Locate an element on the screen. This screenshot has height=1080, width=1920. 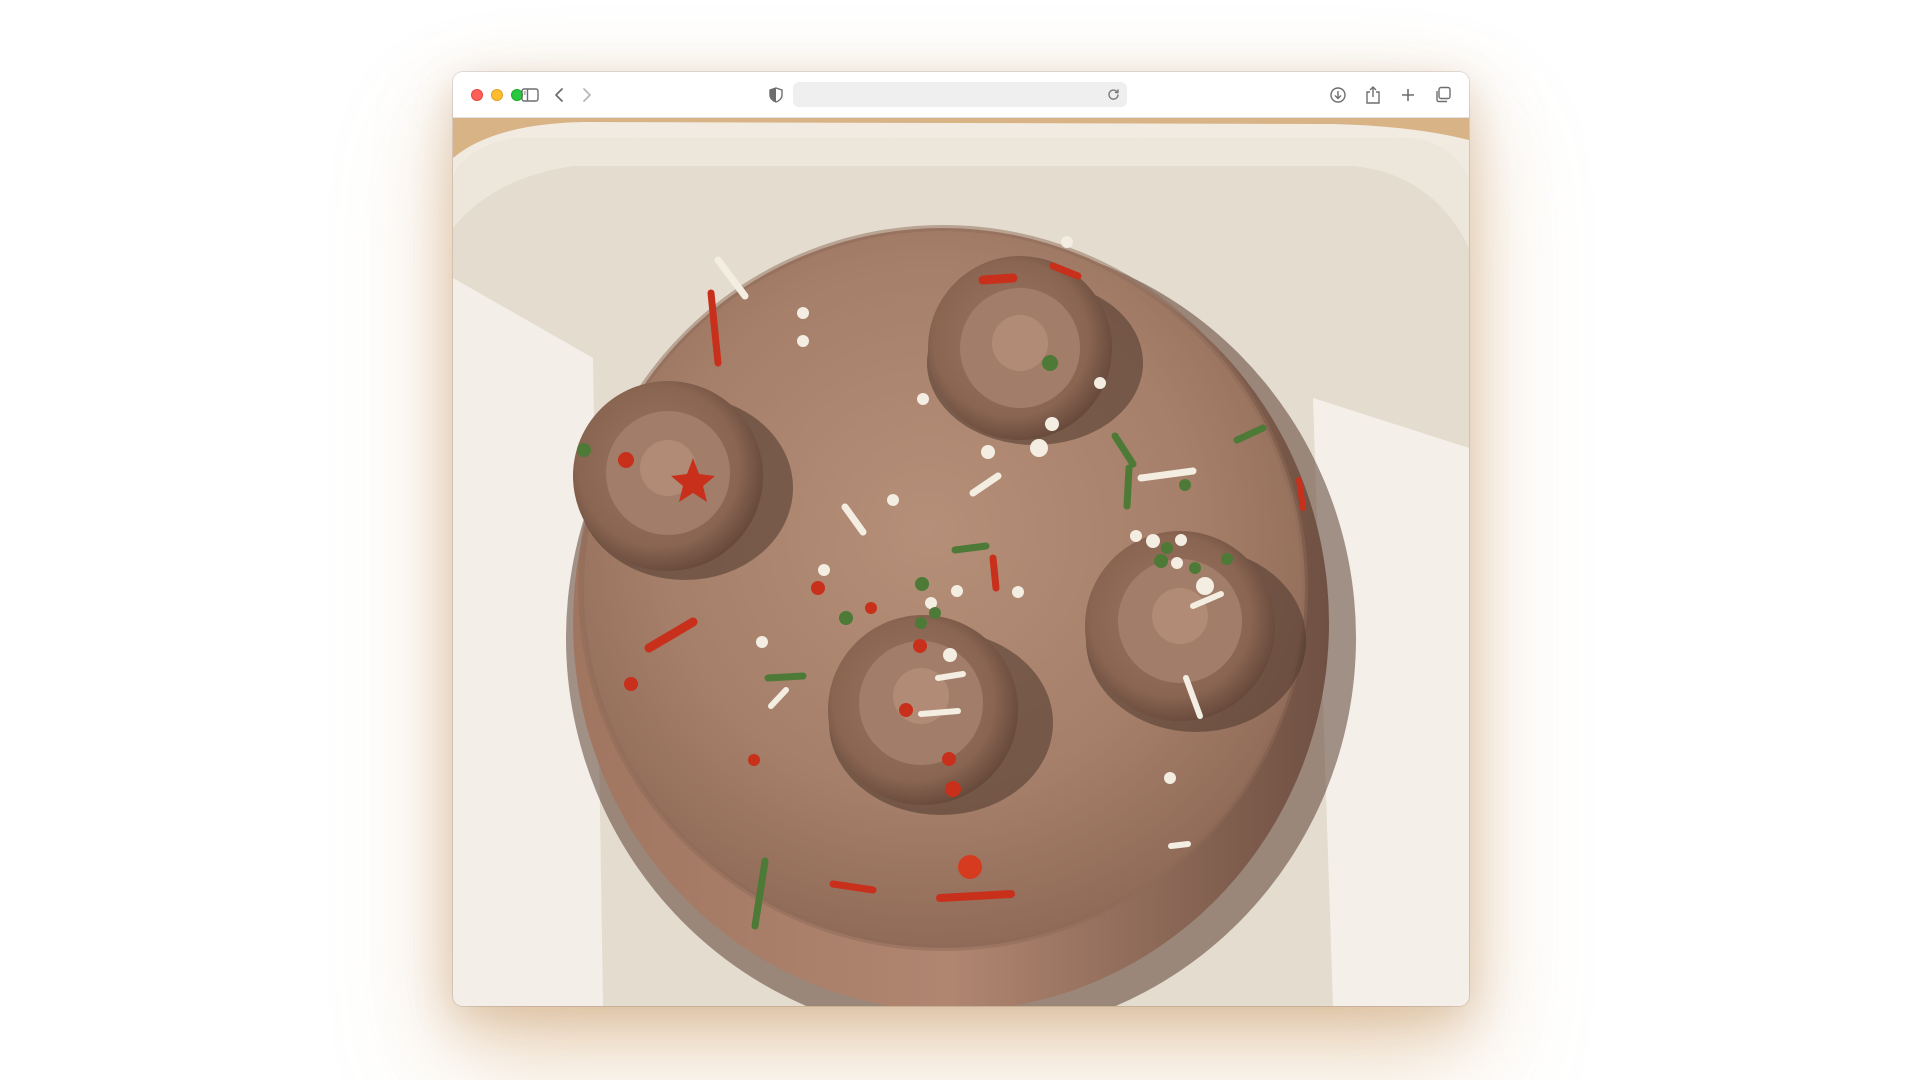
download-icon is located at coordinates (1338, 95).